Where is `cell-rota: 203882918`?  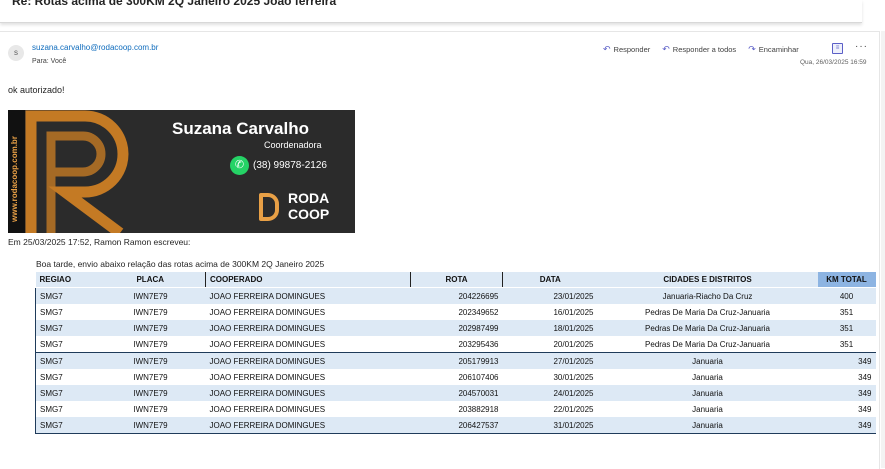
cell-rota: 203882918 is located at coordinates (456, 409).